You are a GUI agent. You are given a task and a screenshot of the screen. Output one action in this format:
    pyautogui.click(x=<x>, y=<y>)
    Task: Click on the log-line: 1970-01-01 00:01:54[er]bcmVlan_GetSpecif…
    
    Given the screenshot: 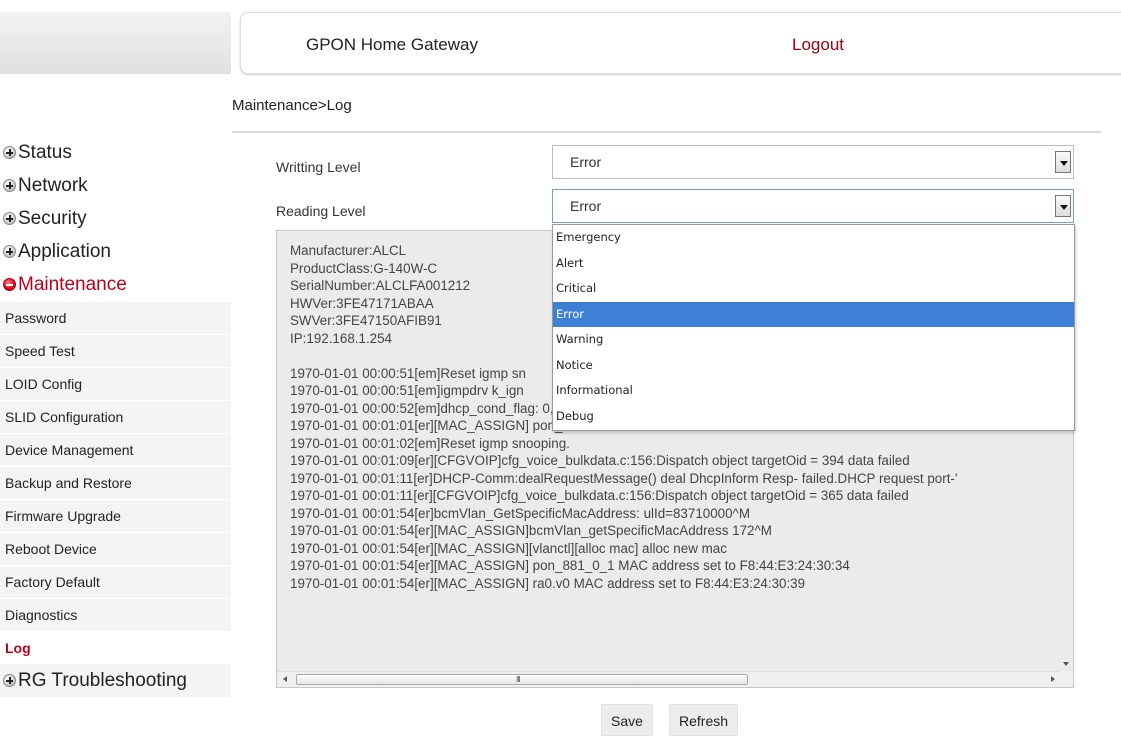 What is the action you would take?
    pyautogui.click(x=520, y=513)
    